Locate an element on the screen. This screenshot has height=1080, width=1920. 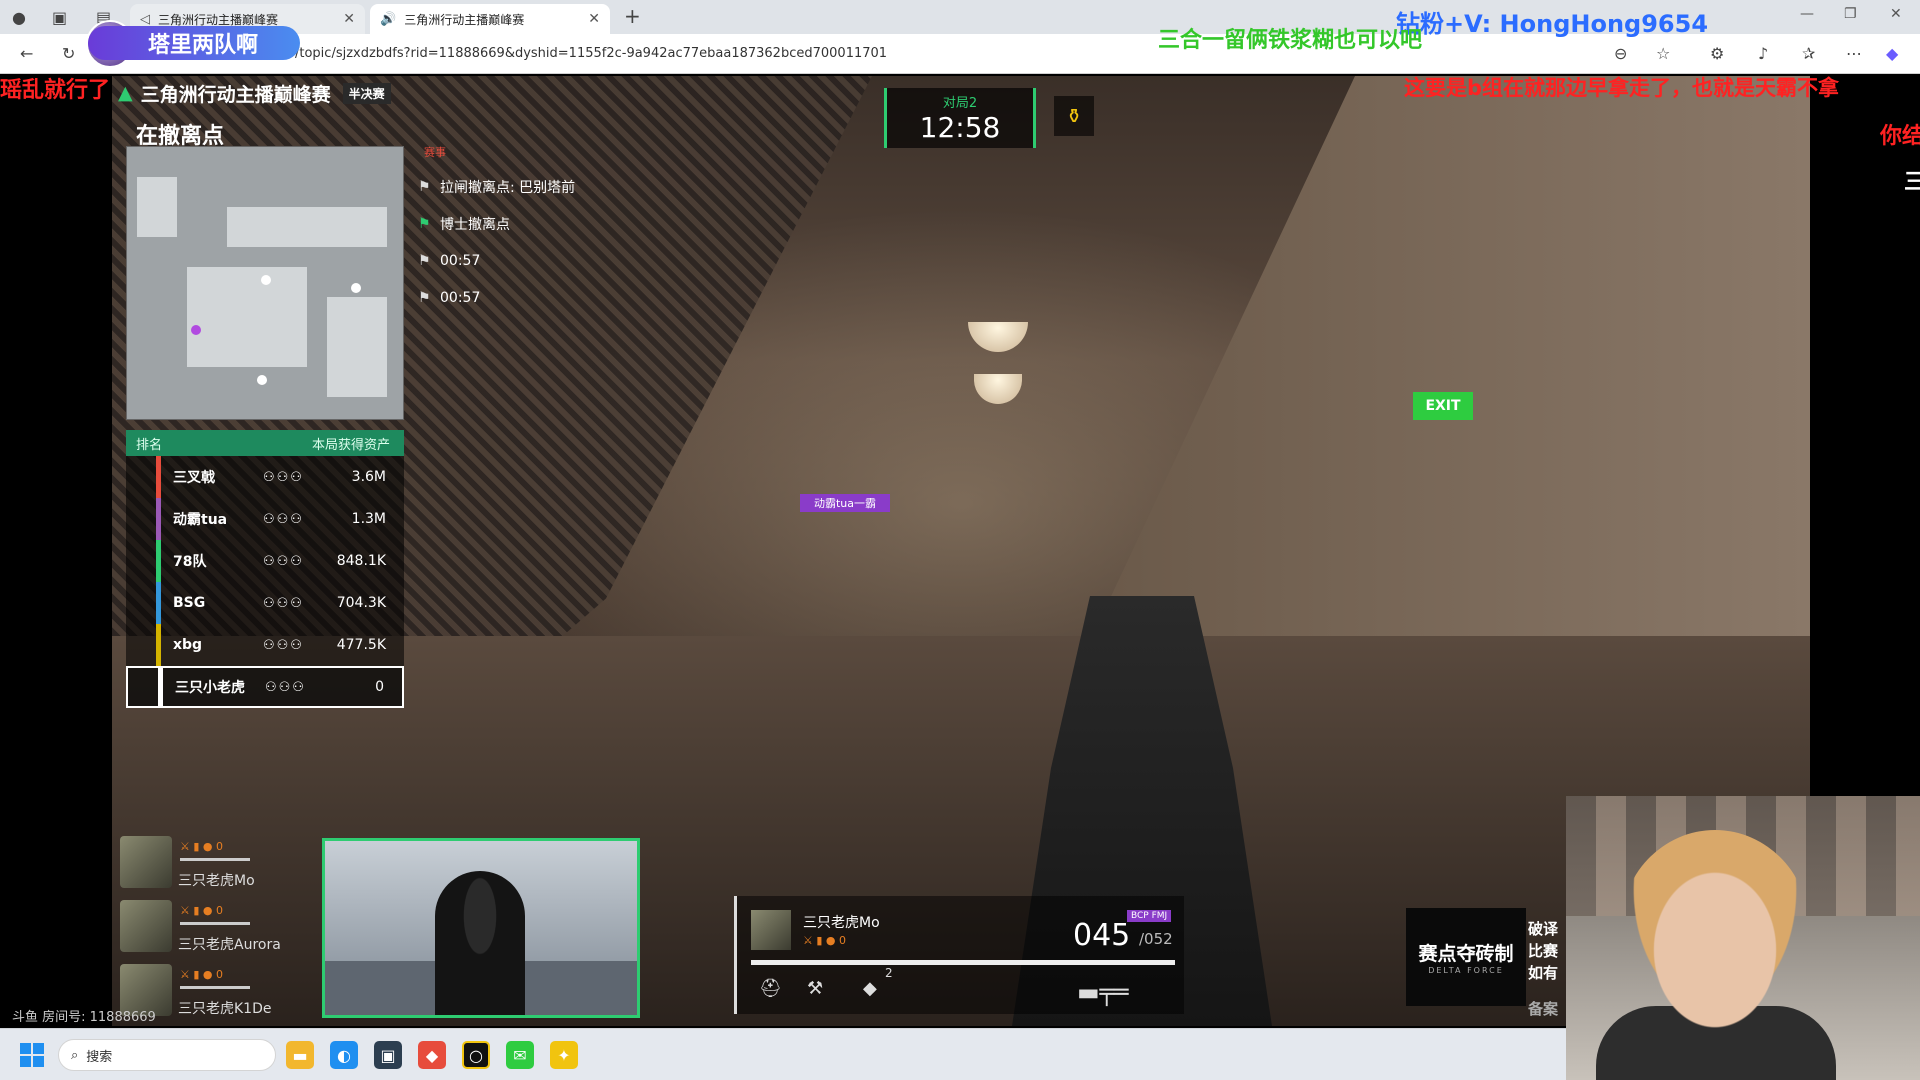
taskbar: ⌕ 搜索 ▬ ◐ ▣ ◆ ○ ✉ ✦ is located at coordinates (783, 1054).